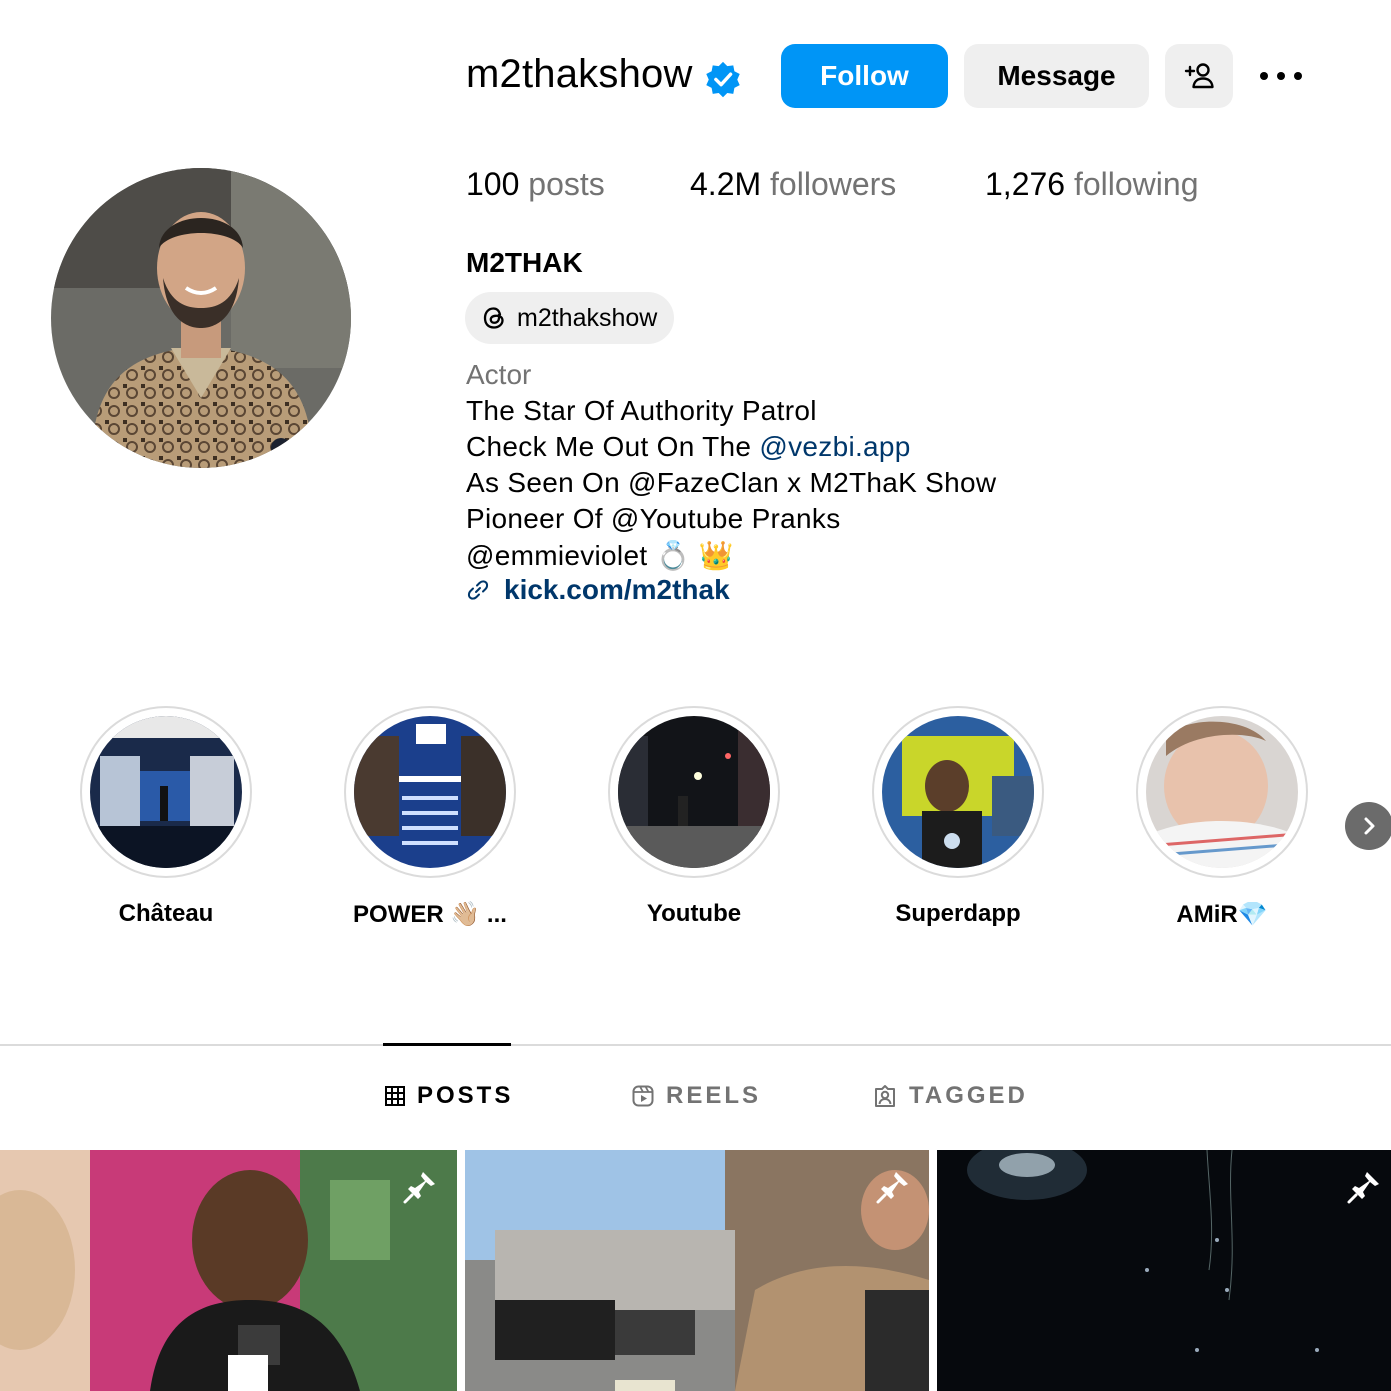  I want to click on add-user-icon, so click(1199, 76).